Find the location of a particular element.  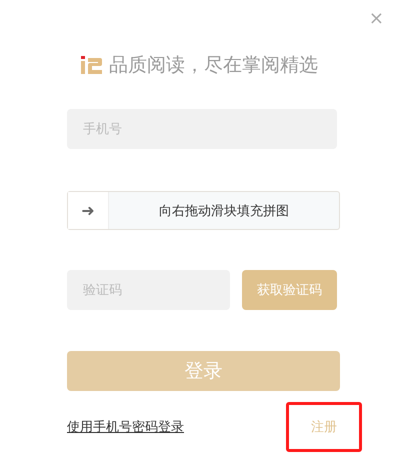

get-code-button: 获取验证码 is located at coordinates (289, 290).